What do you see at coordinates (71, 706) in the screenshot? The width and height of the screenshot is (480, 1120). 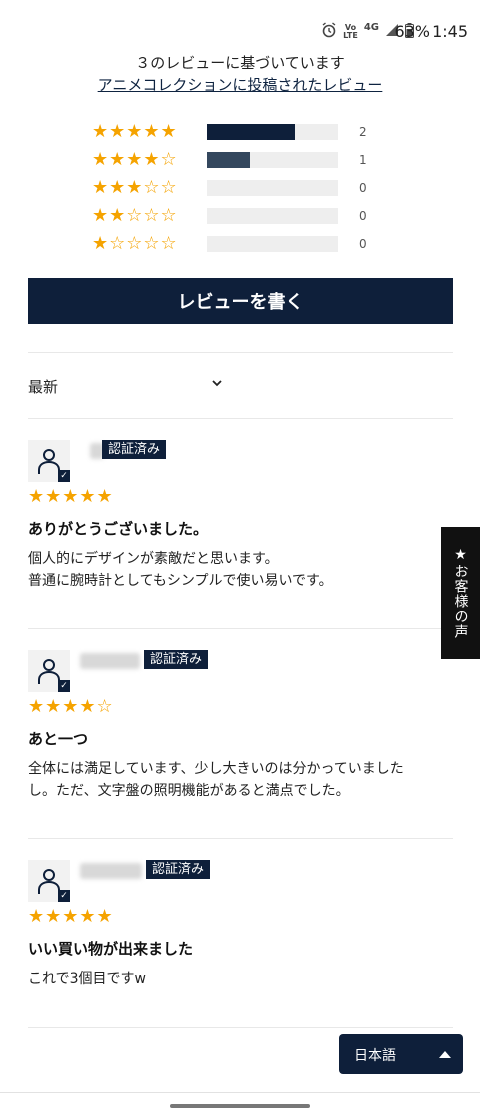 I see `review-rating-stars: ★★★★☆` at bounding box center [71, 706].